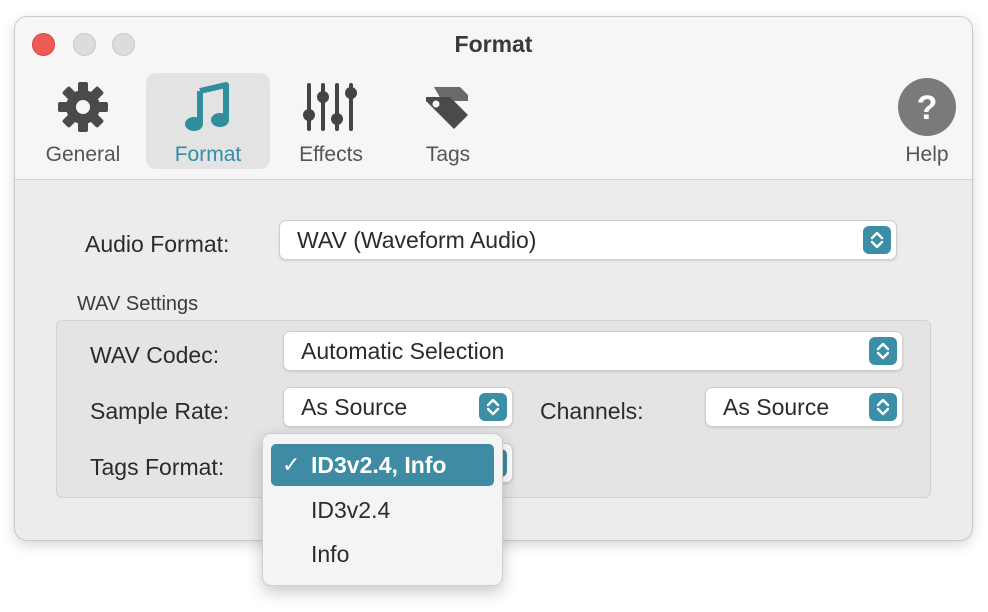 The image size is (988, 612). I want to click on audio-format-value: WAV (Waveform Audio), so click(417, 240).